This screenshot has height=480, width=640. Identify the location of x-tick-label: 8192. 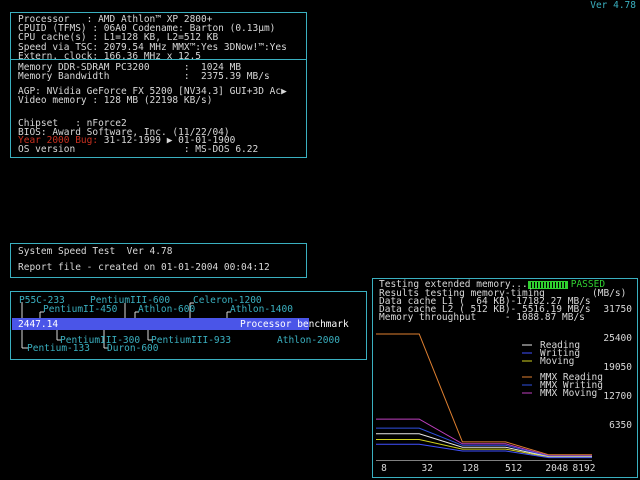
(584, 468).